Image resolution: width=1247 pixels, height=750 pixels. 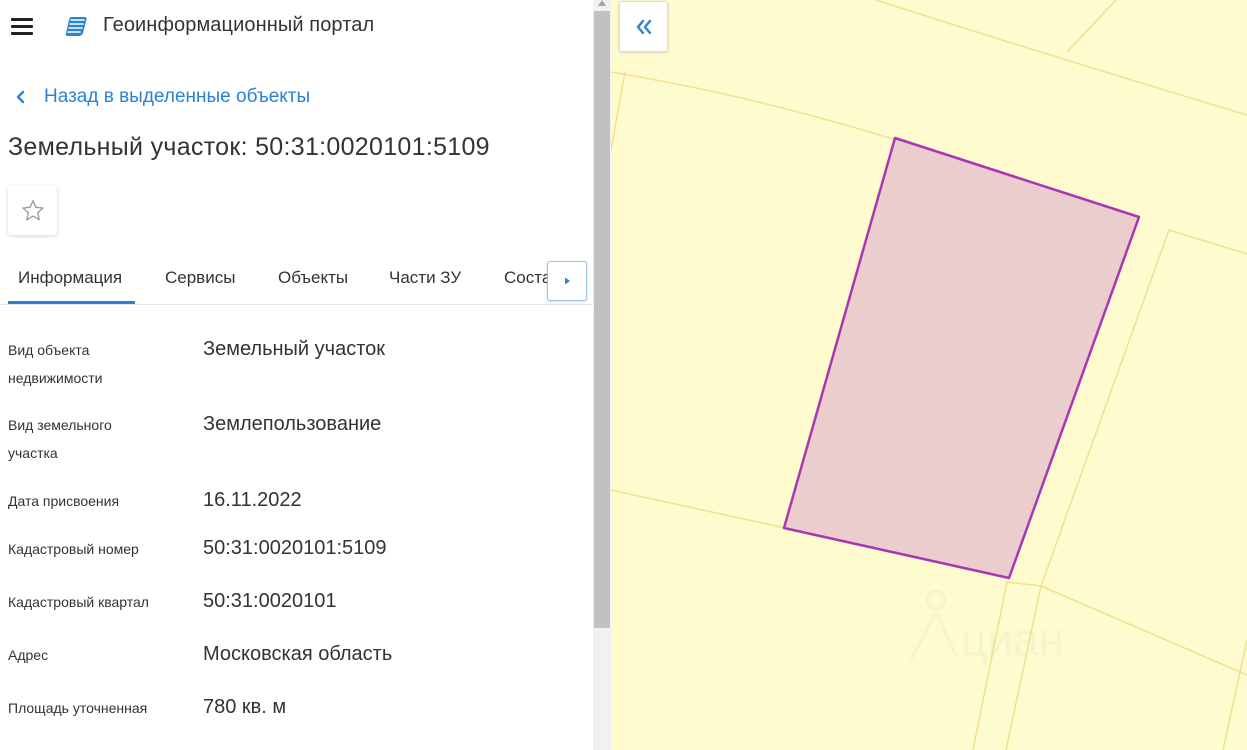 What do you see at coordinates (294, 349) in the screenshot?
I see `property-value: Земельный участок` at bounding box center [294, 349].